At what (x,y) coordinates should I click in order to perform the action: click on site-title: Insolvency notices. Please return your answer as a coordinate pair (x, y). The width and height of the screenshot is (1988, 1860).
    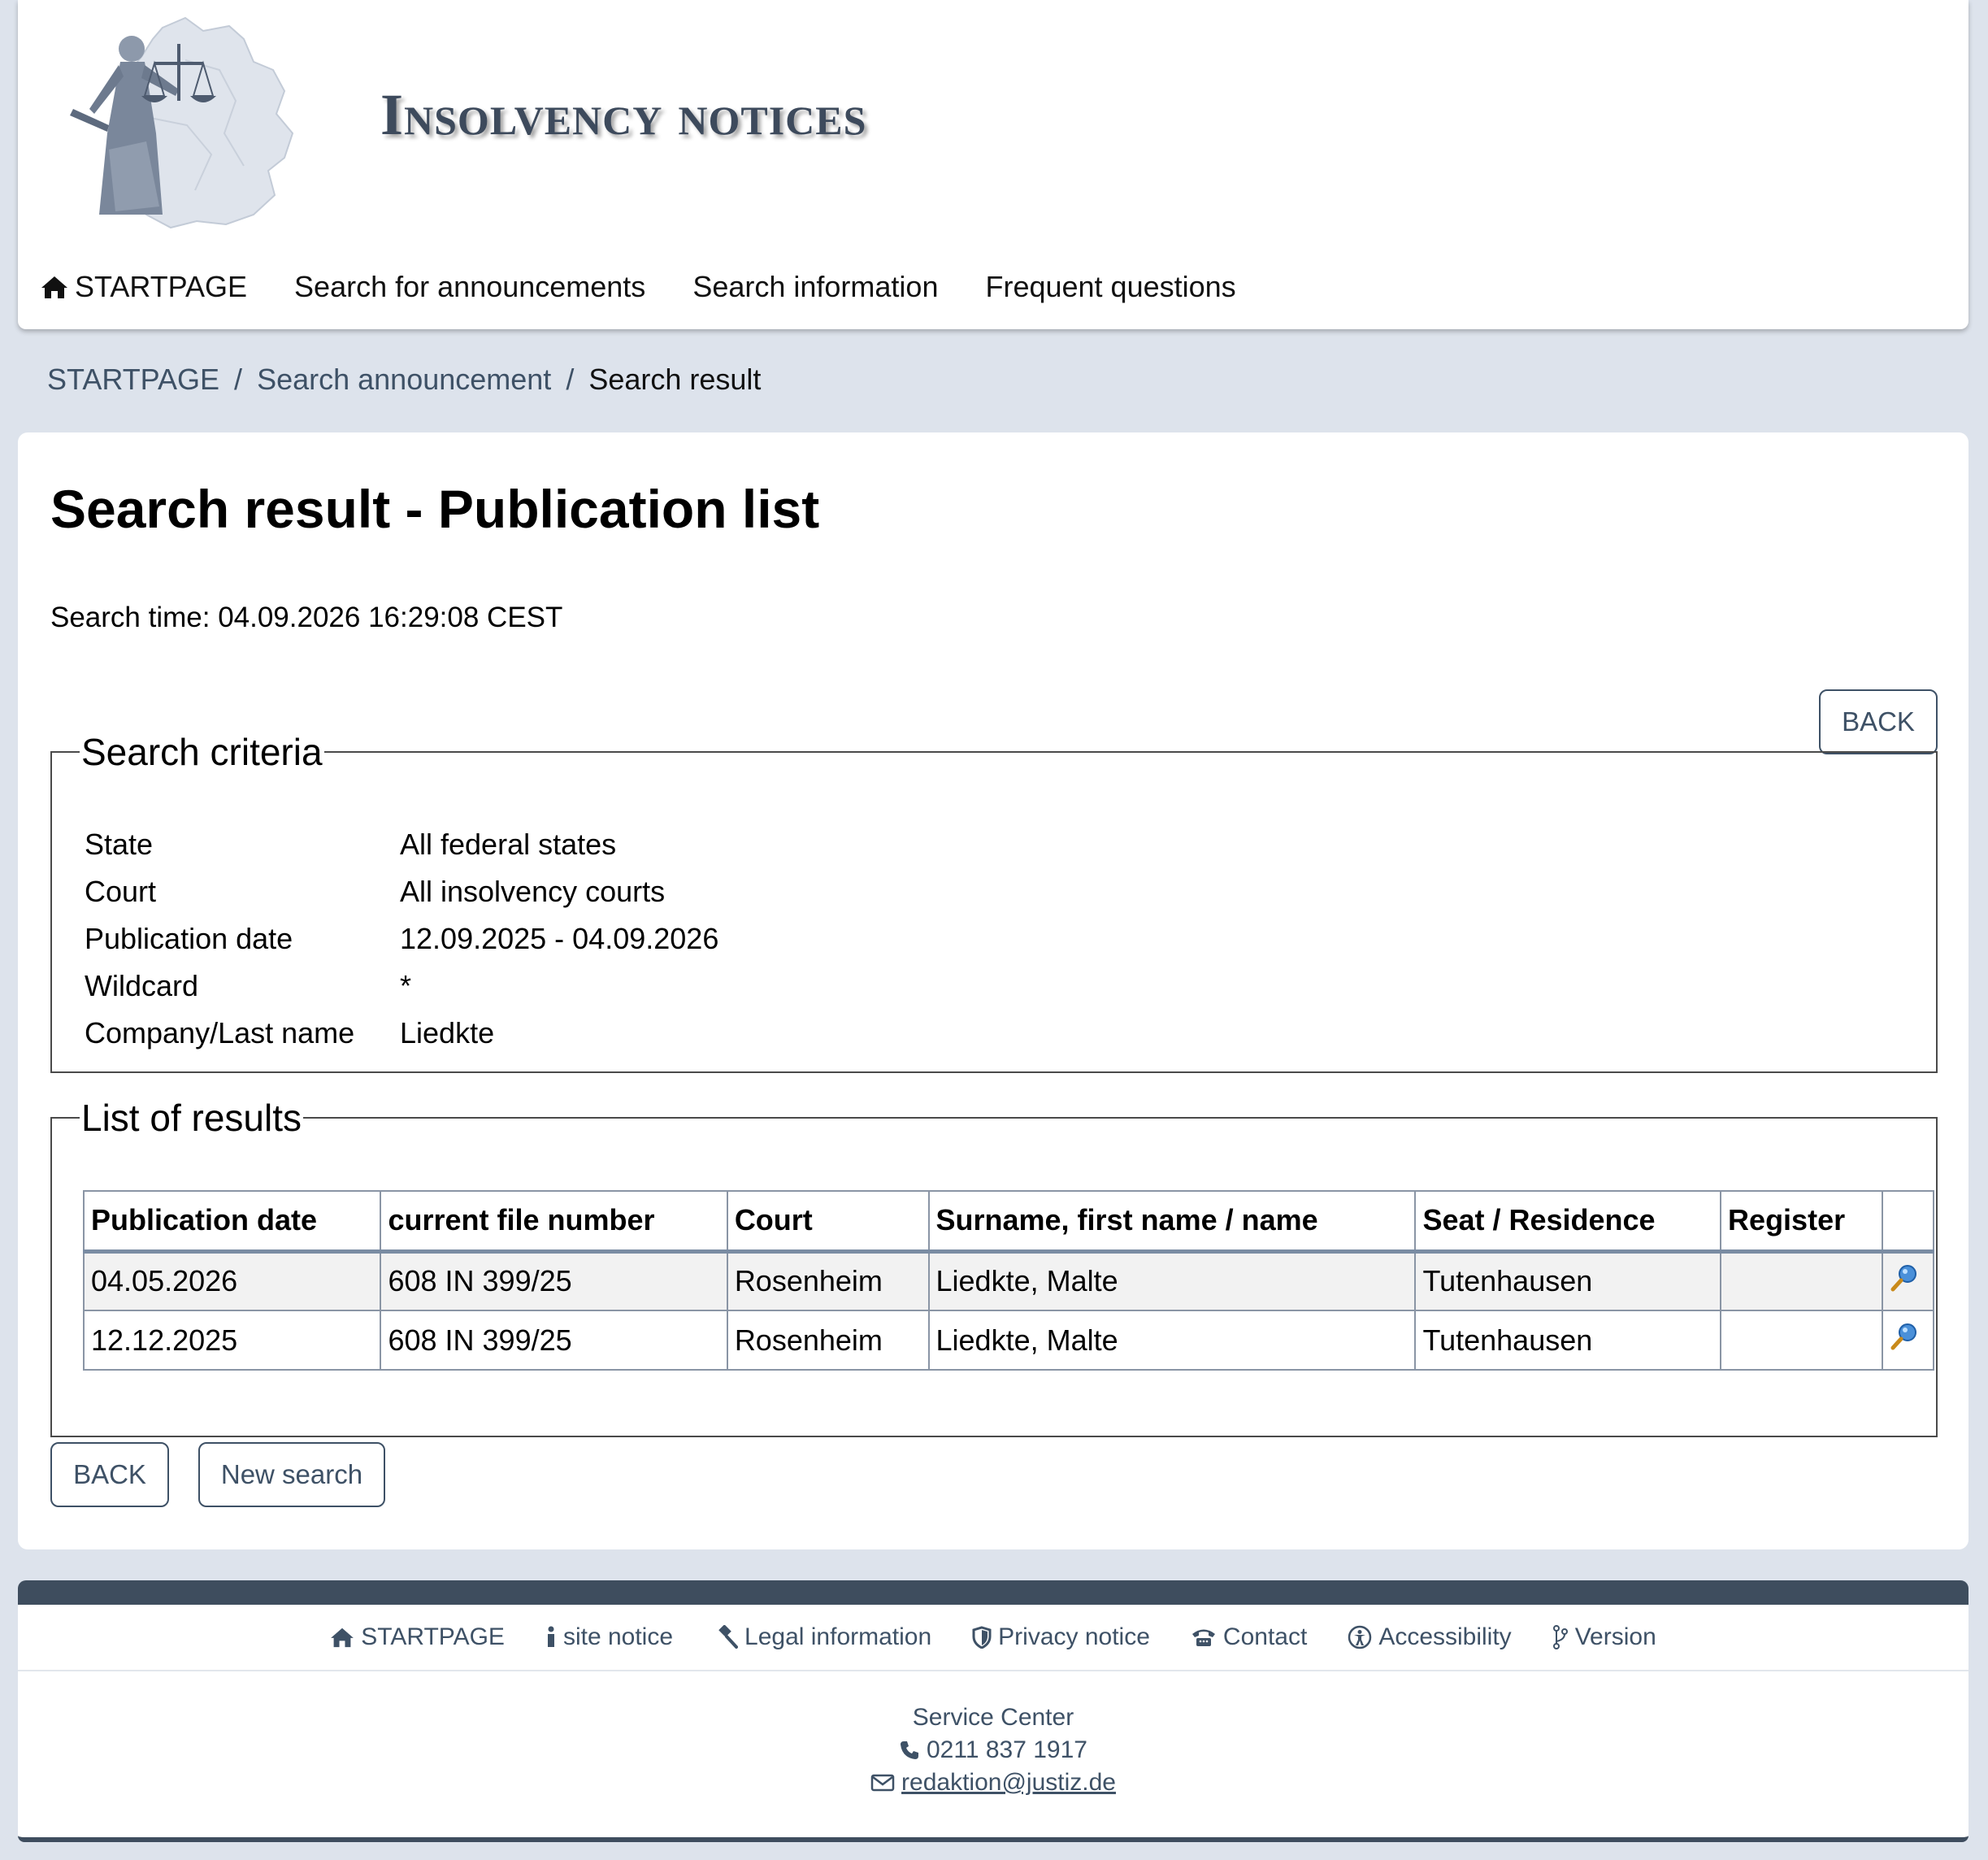
    Looking at the image, I should click on (623, 115).